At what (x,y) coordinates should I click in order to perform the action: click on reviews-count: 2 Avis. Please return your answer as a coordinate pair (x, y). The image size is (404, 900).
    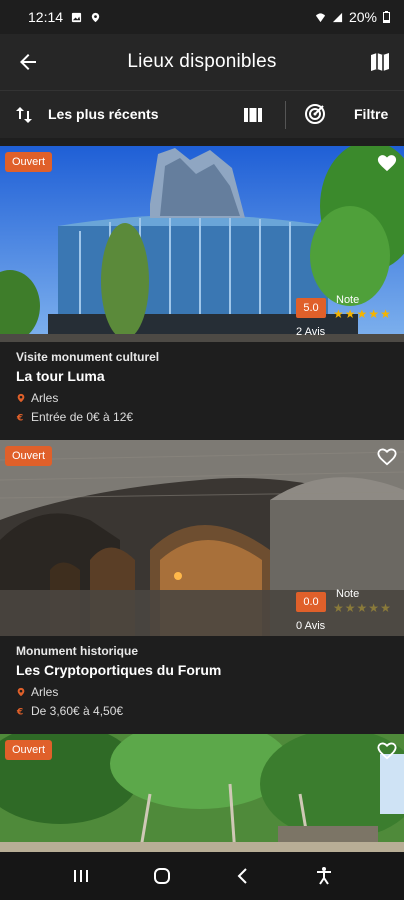
    Looking at the image, I should click on (311, 332).